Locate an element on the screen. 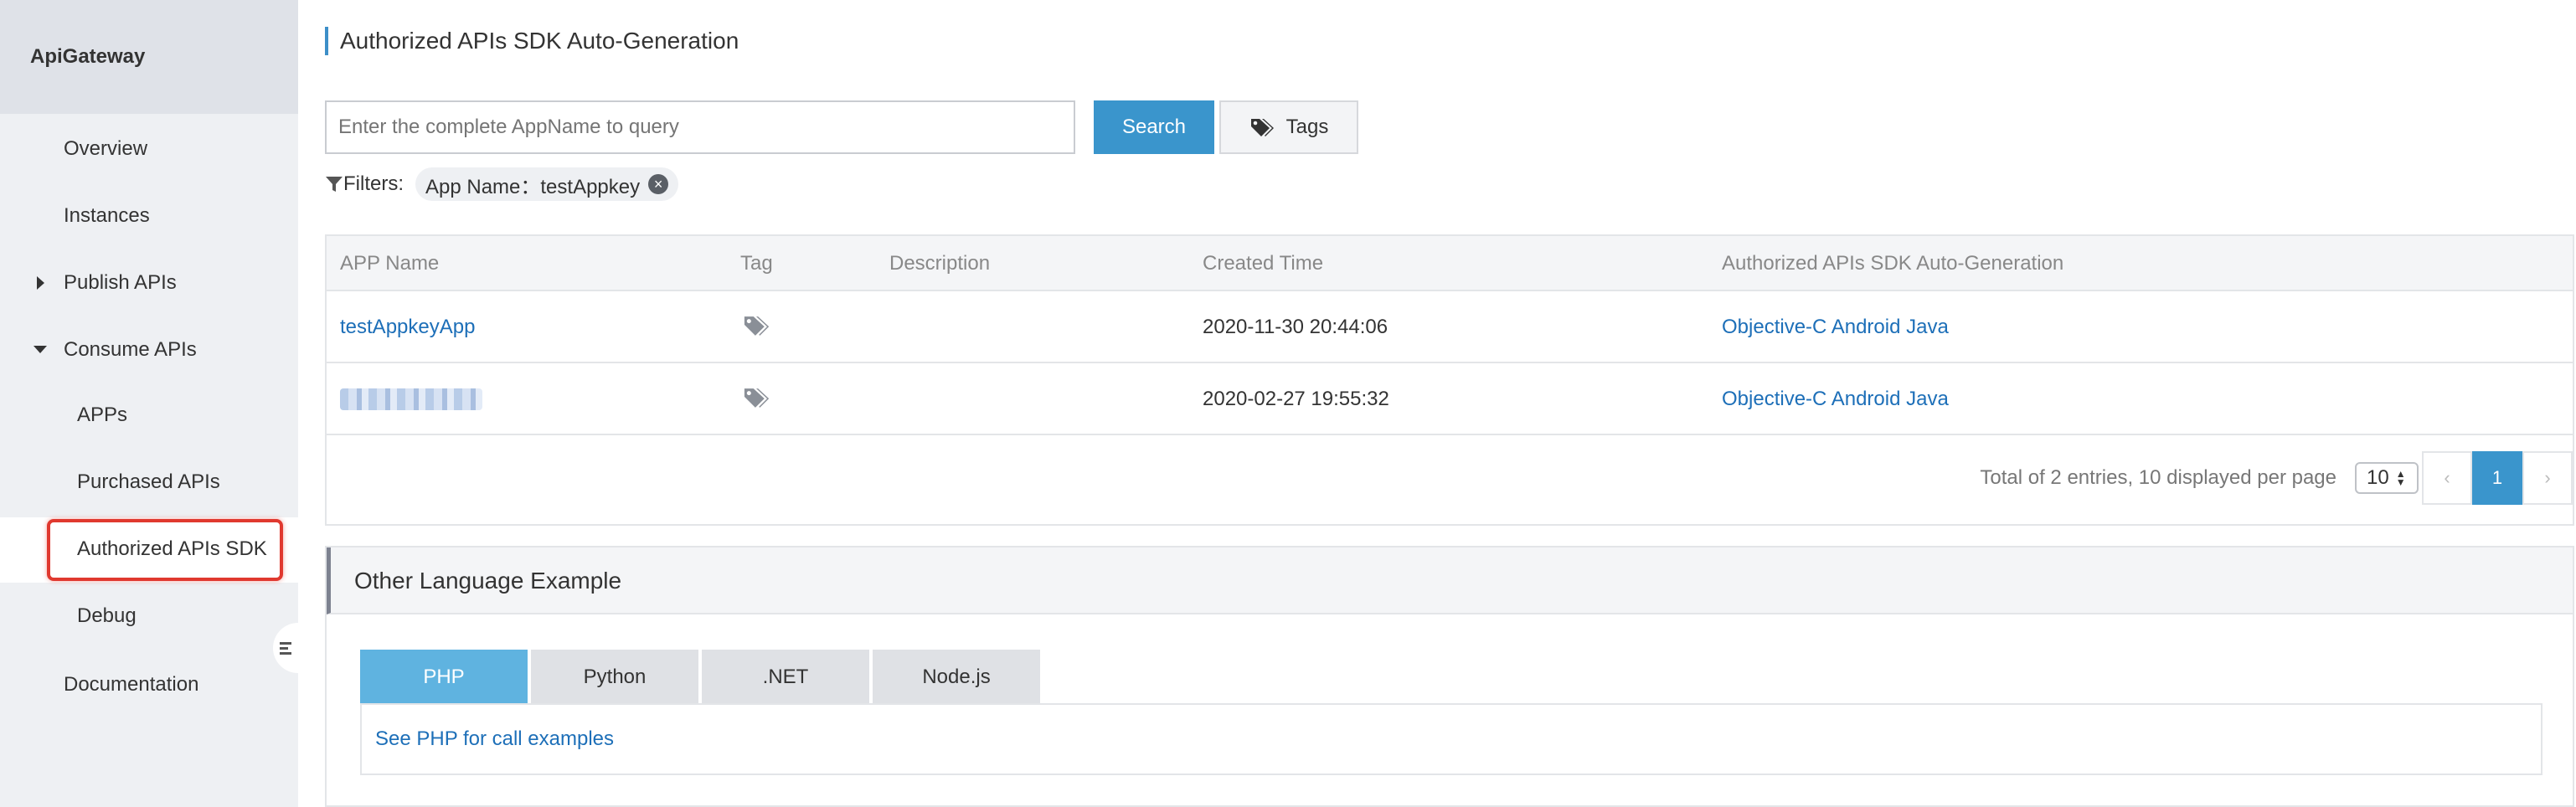  example-panel-title: Other Language Example is located at coordinates (1450, 580).